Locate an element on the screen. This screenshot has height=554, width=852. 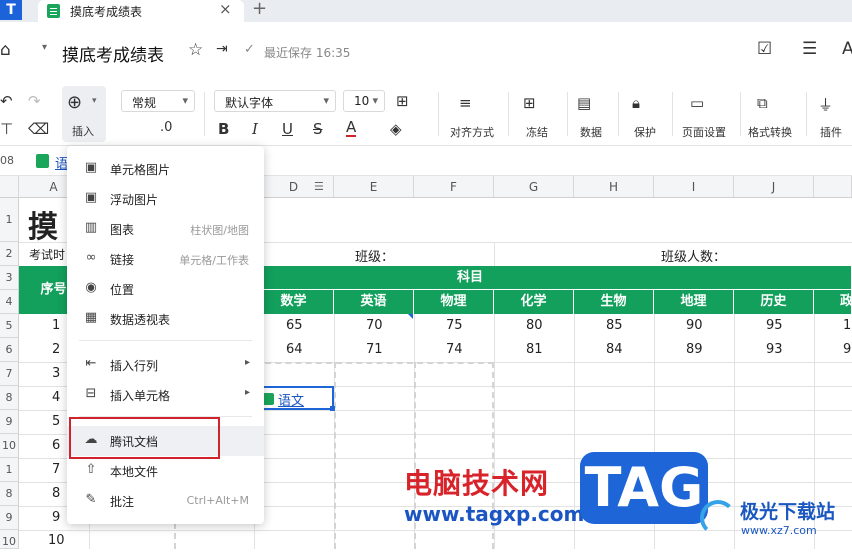
subject-header: 数学 is located at coordinates (294, 302).